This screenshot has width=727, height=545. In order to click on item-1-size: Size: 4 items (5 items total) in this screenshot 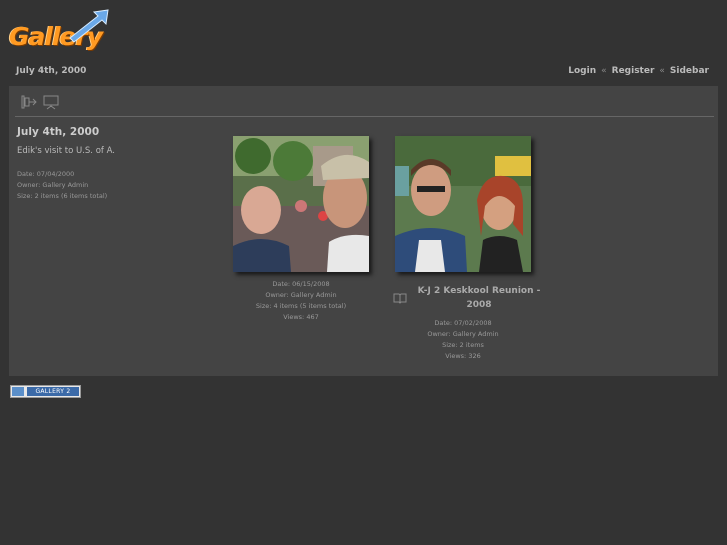, I will do `click(301, 306)`.